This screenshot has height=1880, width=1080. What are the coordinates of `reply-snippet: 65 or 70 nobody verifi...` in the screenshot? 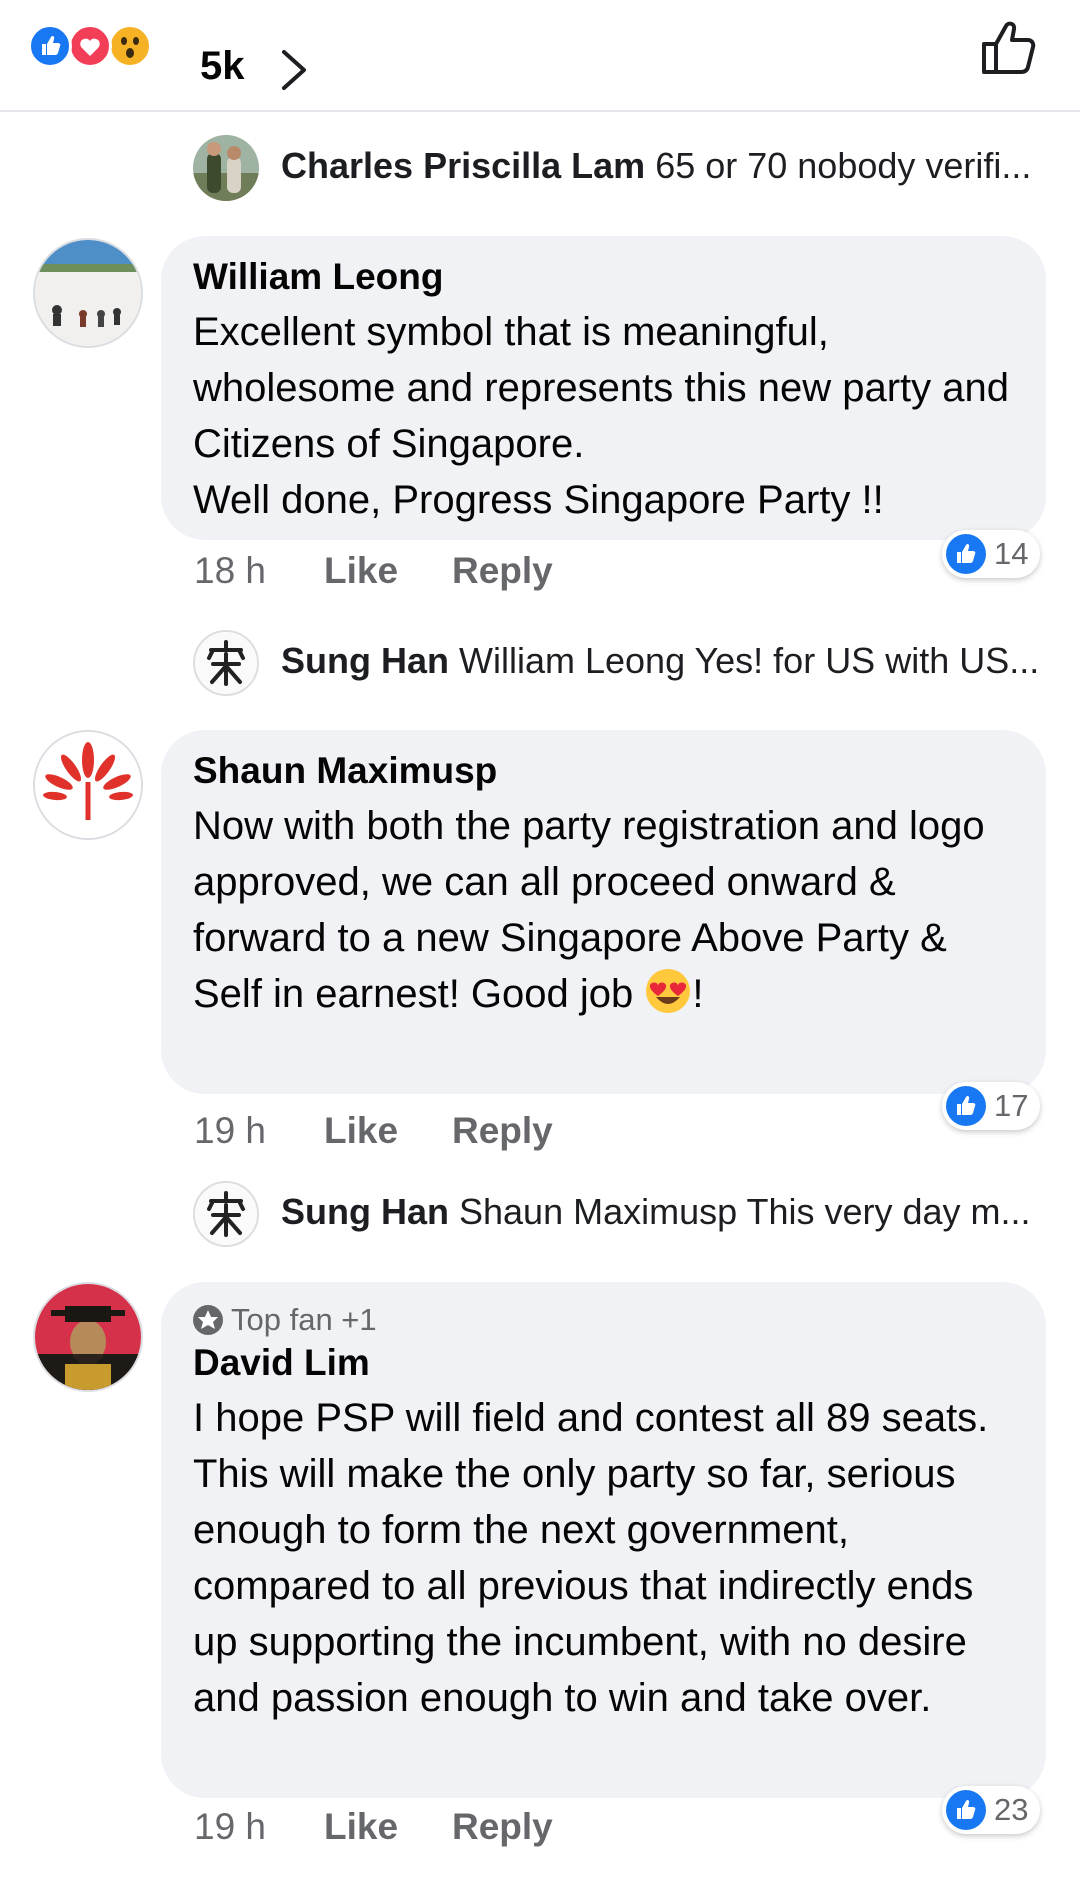 It's located at (843, 165).